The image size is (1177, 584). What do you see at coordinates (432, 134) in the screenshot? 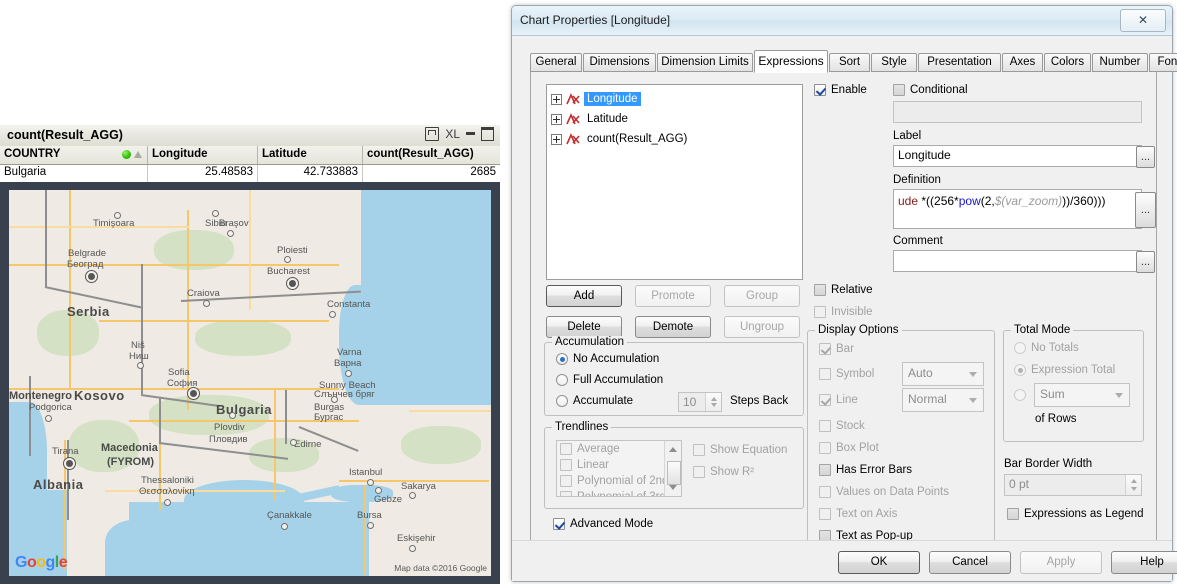
I see `print-icon` at bounding box center [432, 134].